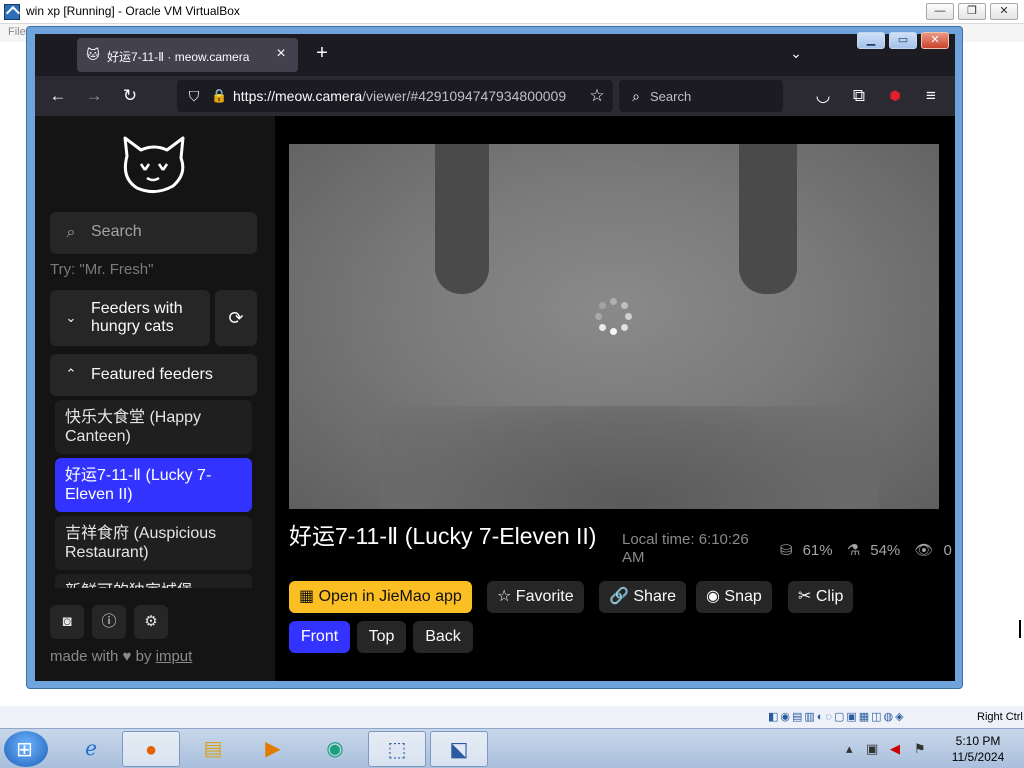 This screenshot has height=768, width=1024. What do you see at coordinates (935, 40) in the screenshot?
I see `browser-close-button: ✕` at bounding box center [935, 40].